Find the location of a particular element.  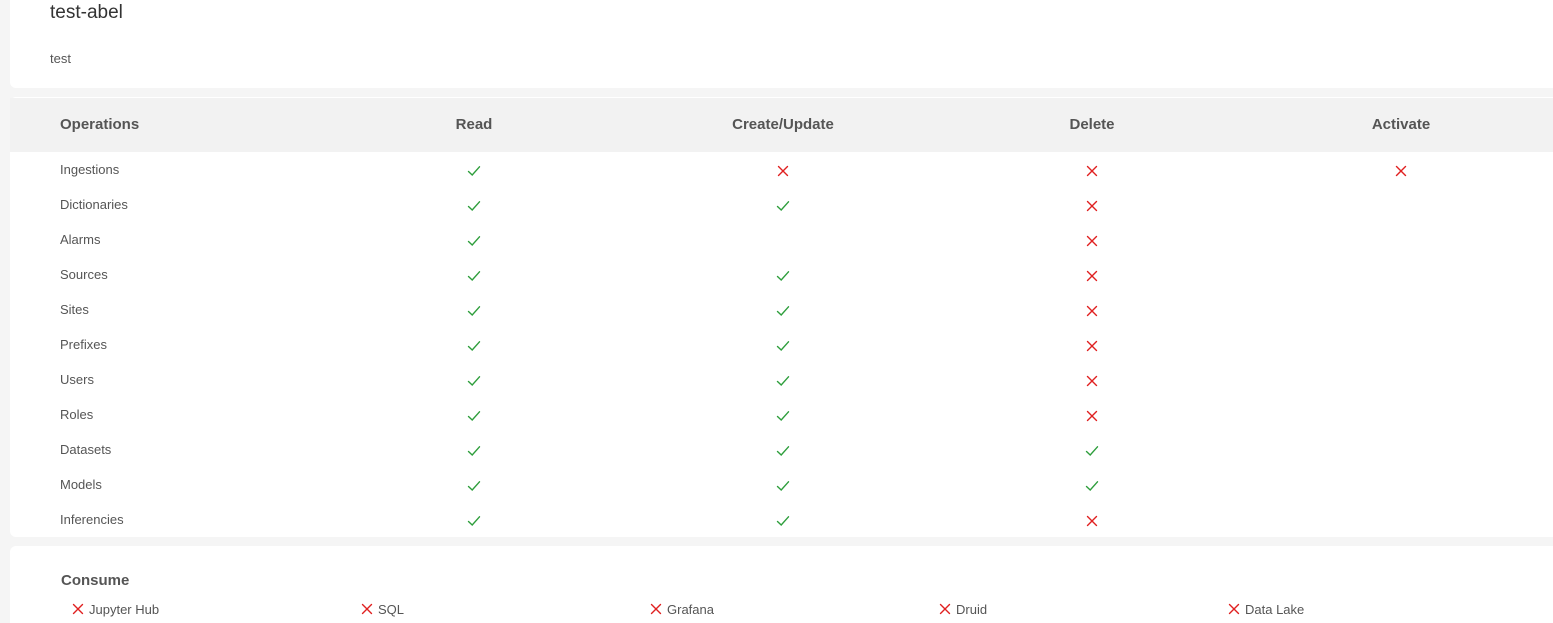

consume-item: Druid is located at coordinates (962, 609).